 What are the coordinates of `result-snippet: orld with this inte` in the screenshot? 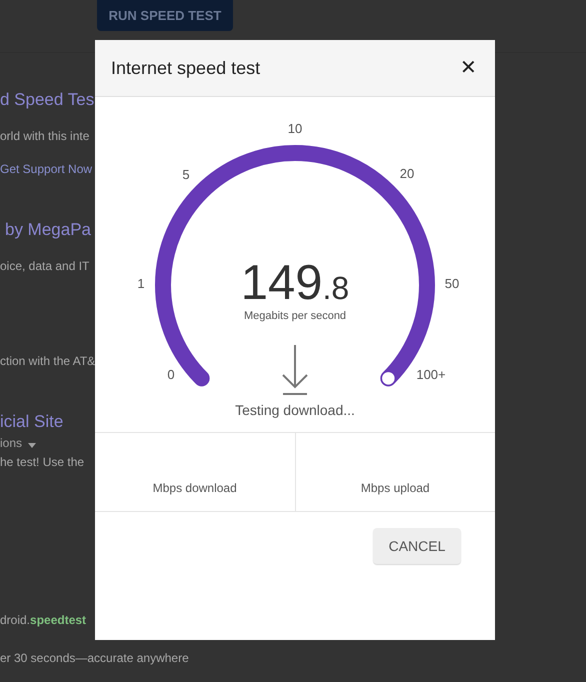 It's located at (45, 137).